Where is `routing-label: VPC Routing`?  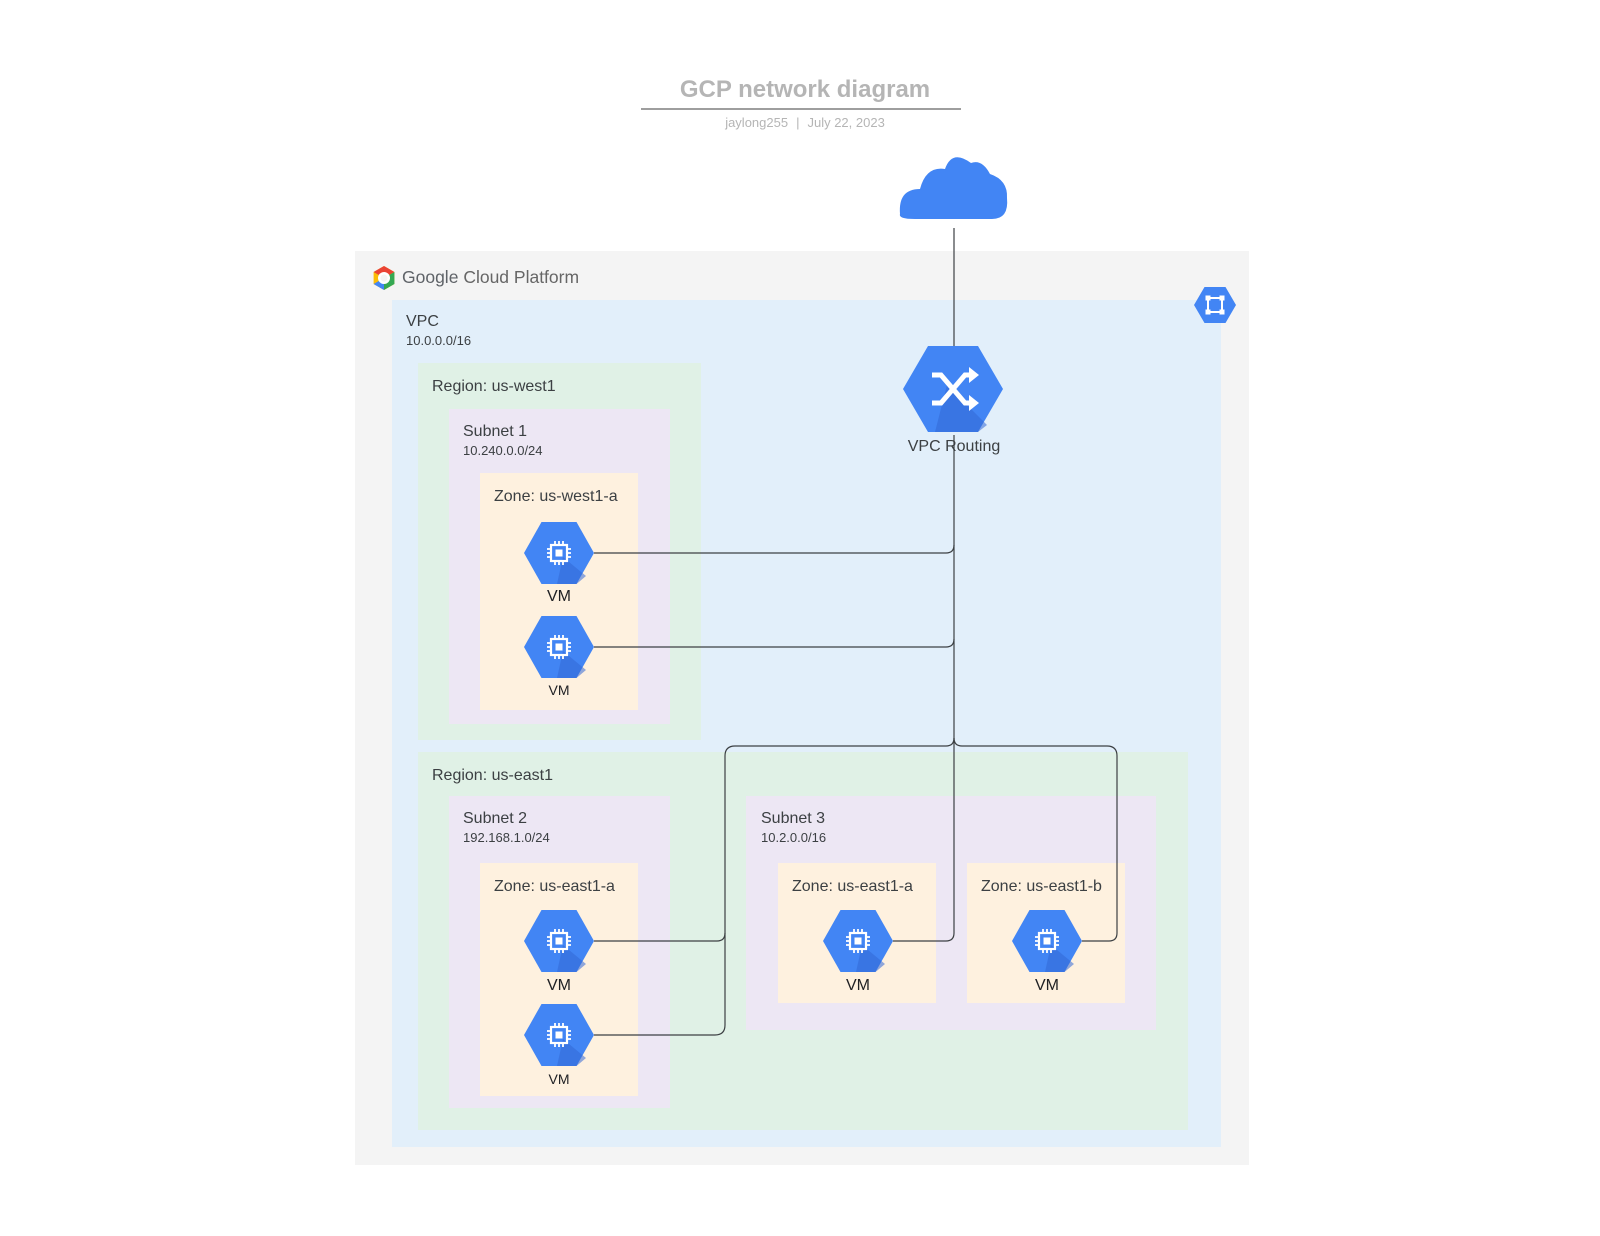
routing-label: VPC Routing is located at coordinates (954, 446).